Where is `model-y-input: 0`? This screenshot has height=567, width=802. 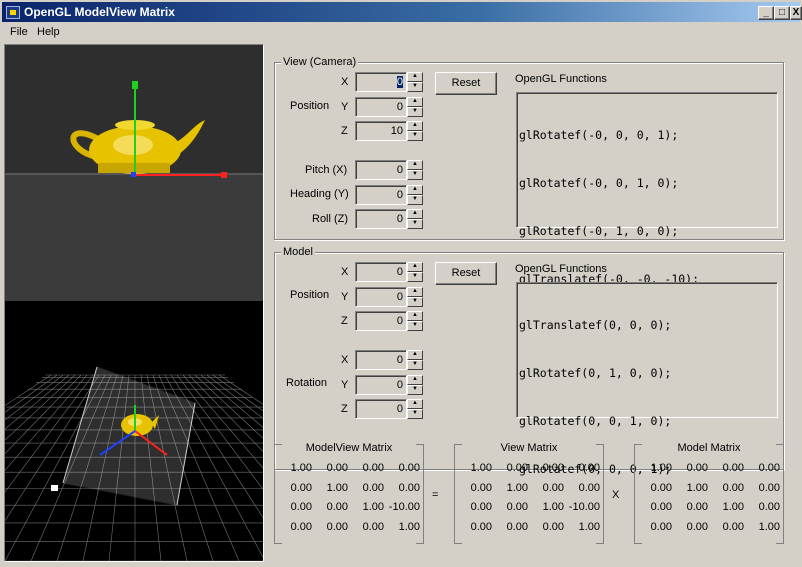 model-y-input: 0 is located at coordinates (381, 297).